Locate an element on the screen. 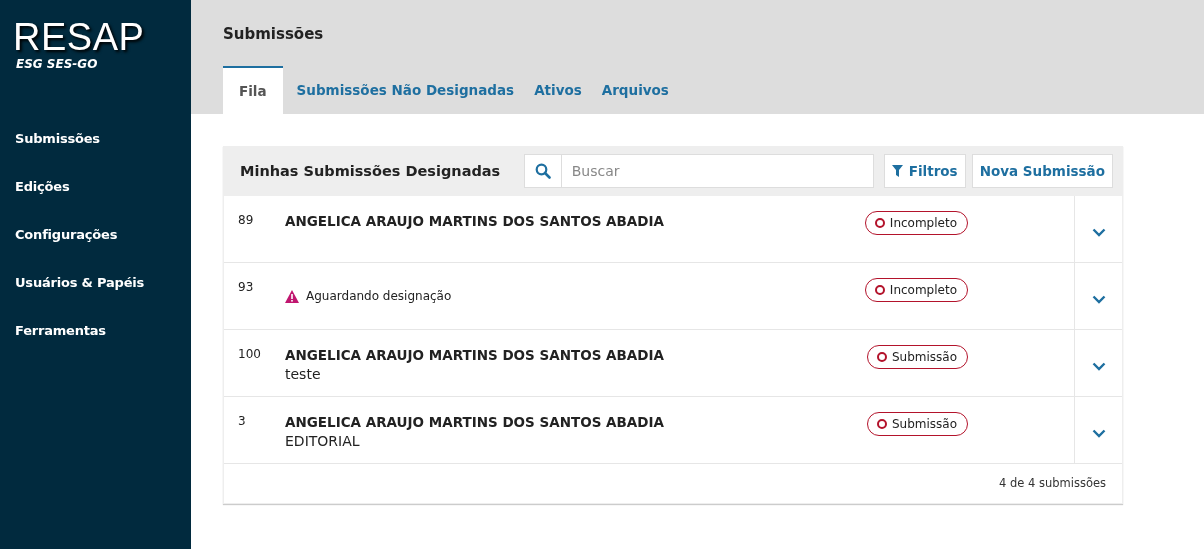  warning-notice: Aguardando designação is located at coordinates (379, 296).